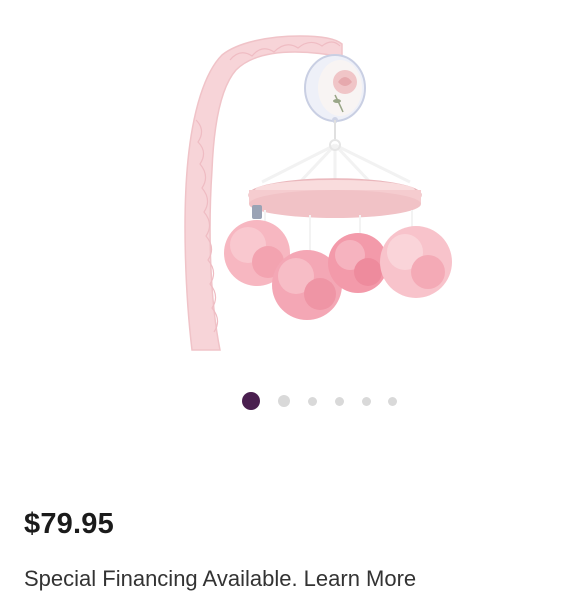 The width and height of the screenshot is (580, 592). What do you see at coordinates (220, 579) in the screenshot?
I see `financing-promo: Special Financing Available. Learn More` at bounding box center [220, 579].